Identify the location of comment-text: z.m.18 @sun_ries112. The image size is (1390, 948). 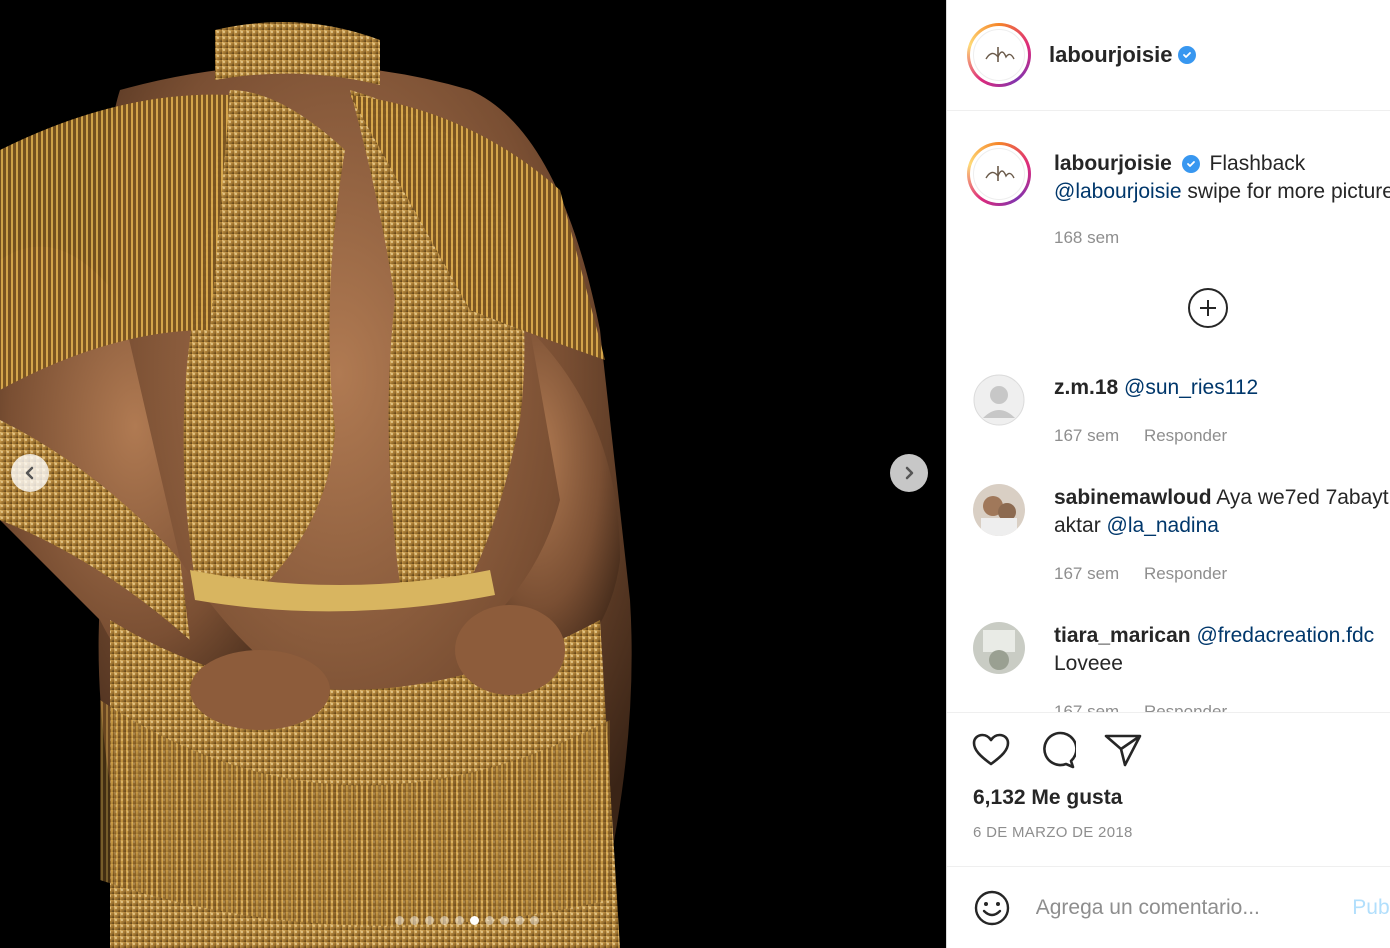
(1222, 388).